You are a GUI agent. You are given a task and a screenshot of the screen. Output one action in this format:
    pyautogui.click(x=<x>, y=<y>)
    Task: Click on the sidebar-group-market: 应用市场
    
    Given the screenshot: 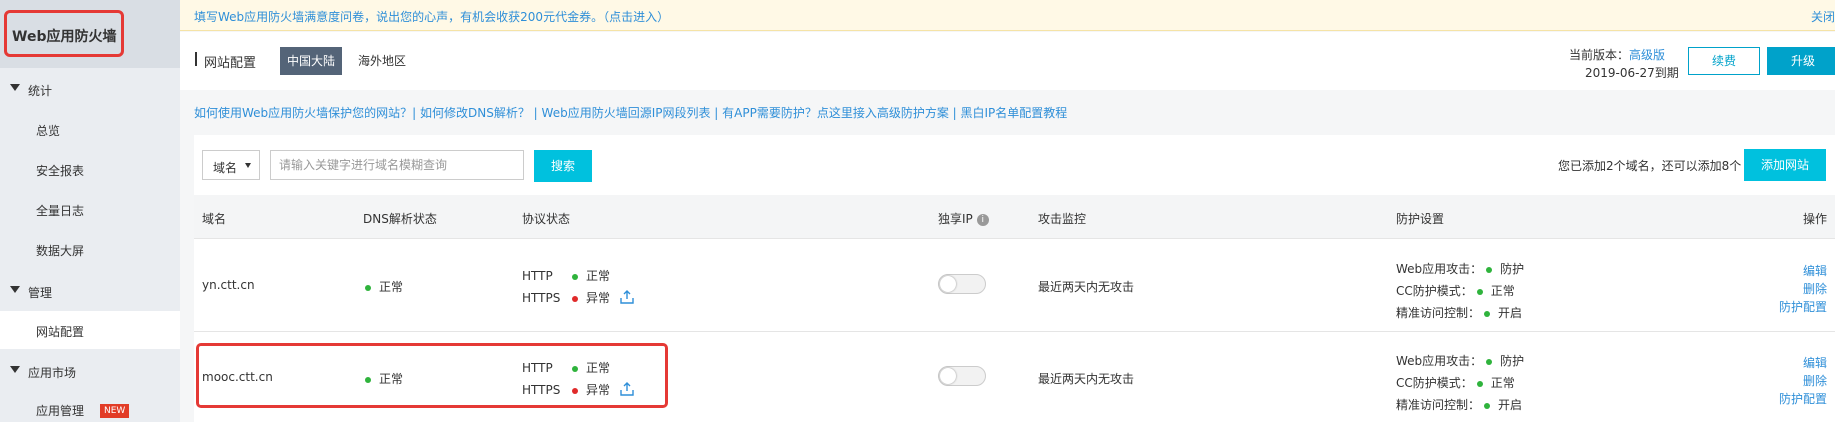 What is the action you would take?
    pyautogui.click(x=90, y=371)
    